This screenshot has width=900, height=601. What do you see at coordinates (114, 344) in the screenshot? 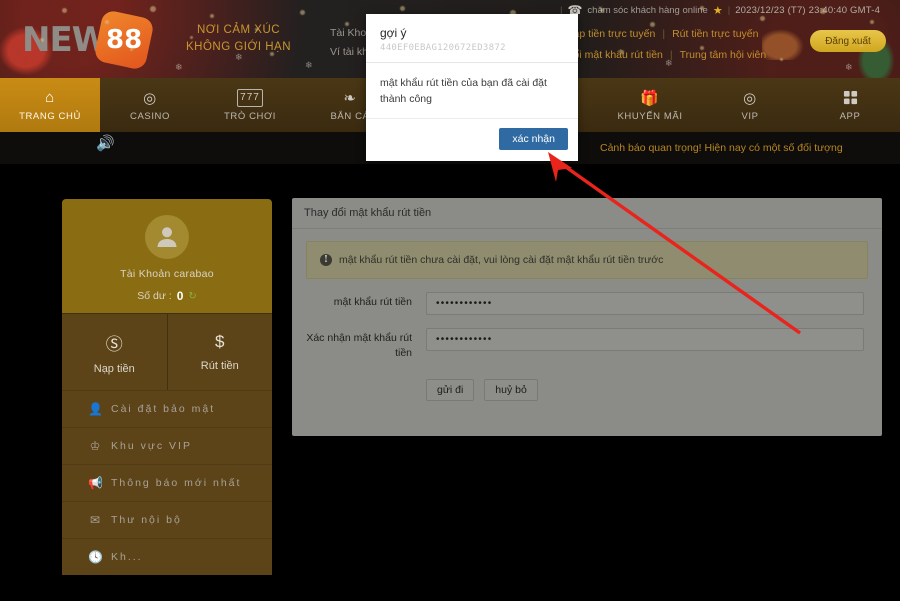
I see `deposit-coin-icon: Ⓢ` at bounding box center [114, 344].